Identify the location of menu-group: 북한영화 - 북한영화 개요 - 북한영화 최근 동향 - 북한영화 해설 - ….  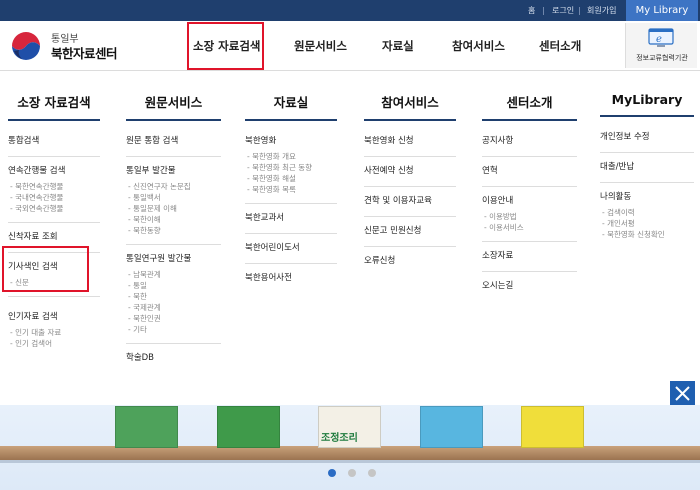
(291, 162).